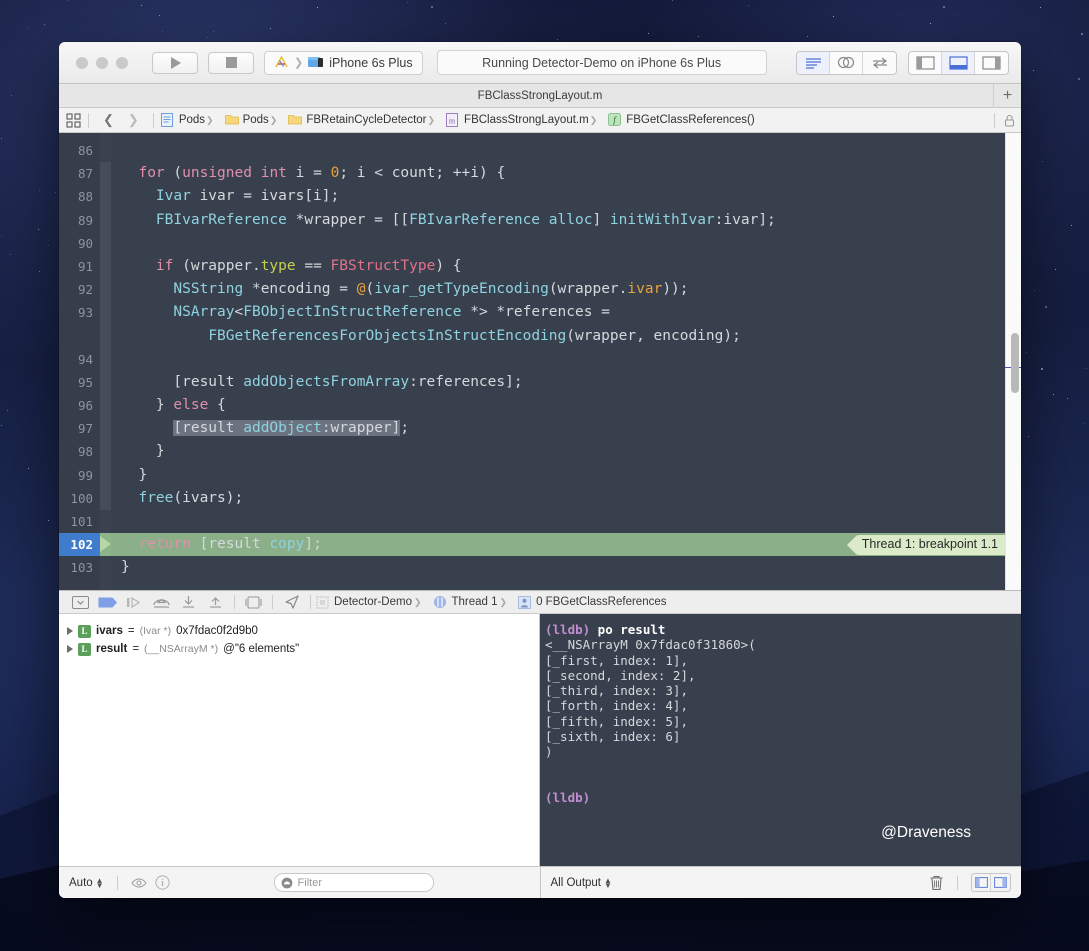 Image resolution: width=1089 pixels, height=951 pixels. I want to click on line-number: 93, so click(79, 312).